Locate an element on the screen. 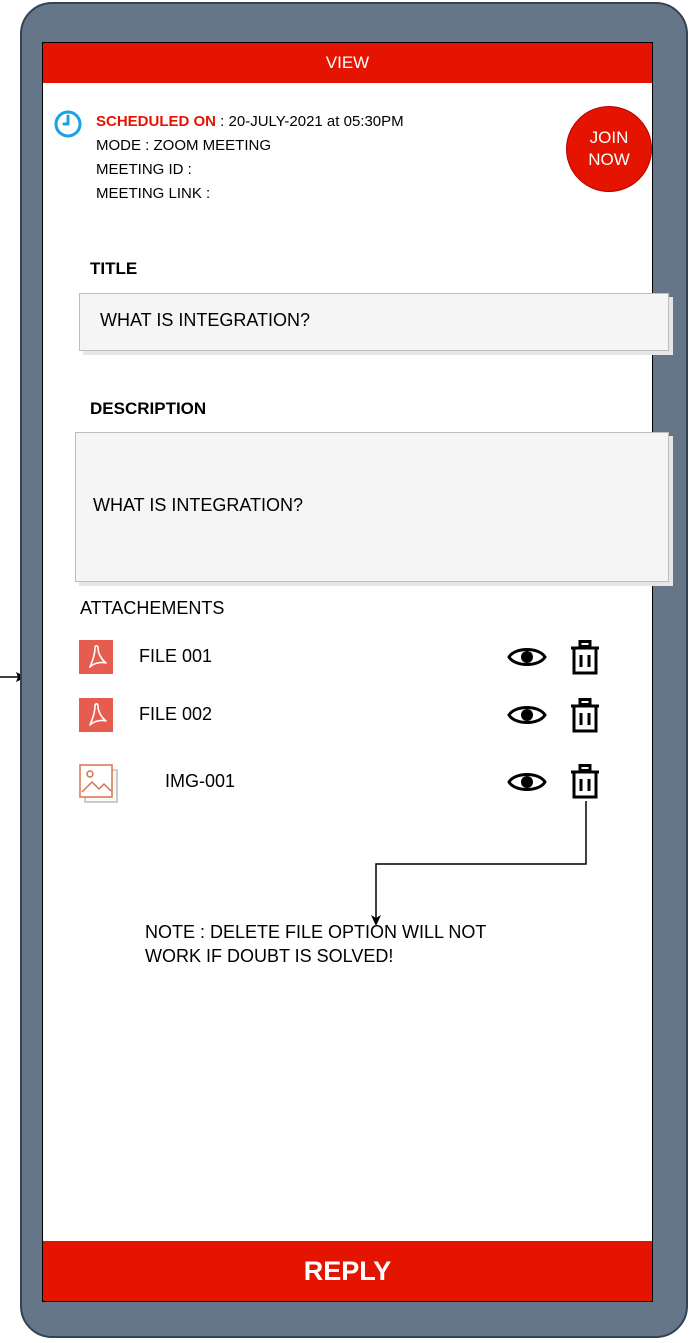  join-now-line1: JOIN is located at coordinates (609, 137).